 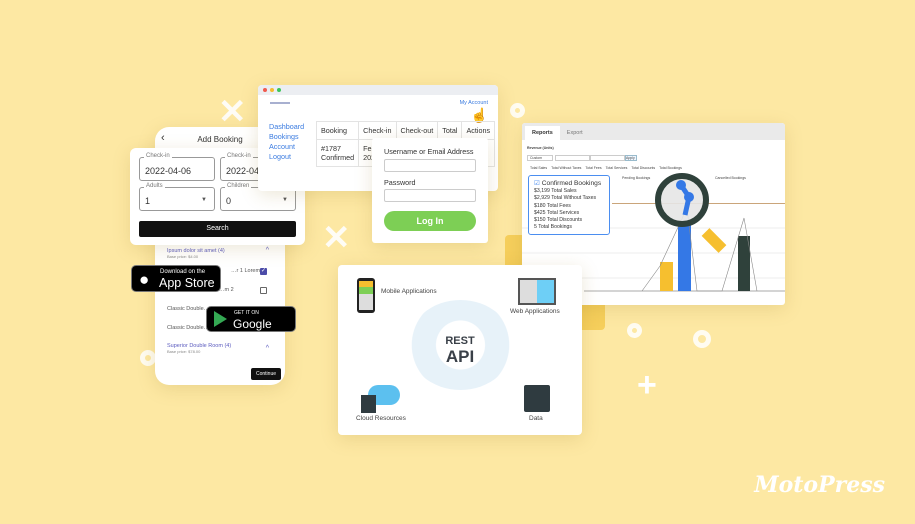 I want to click on magnifier-icon, so click(x=682, y=200).